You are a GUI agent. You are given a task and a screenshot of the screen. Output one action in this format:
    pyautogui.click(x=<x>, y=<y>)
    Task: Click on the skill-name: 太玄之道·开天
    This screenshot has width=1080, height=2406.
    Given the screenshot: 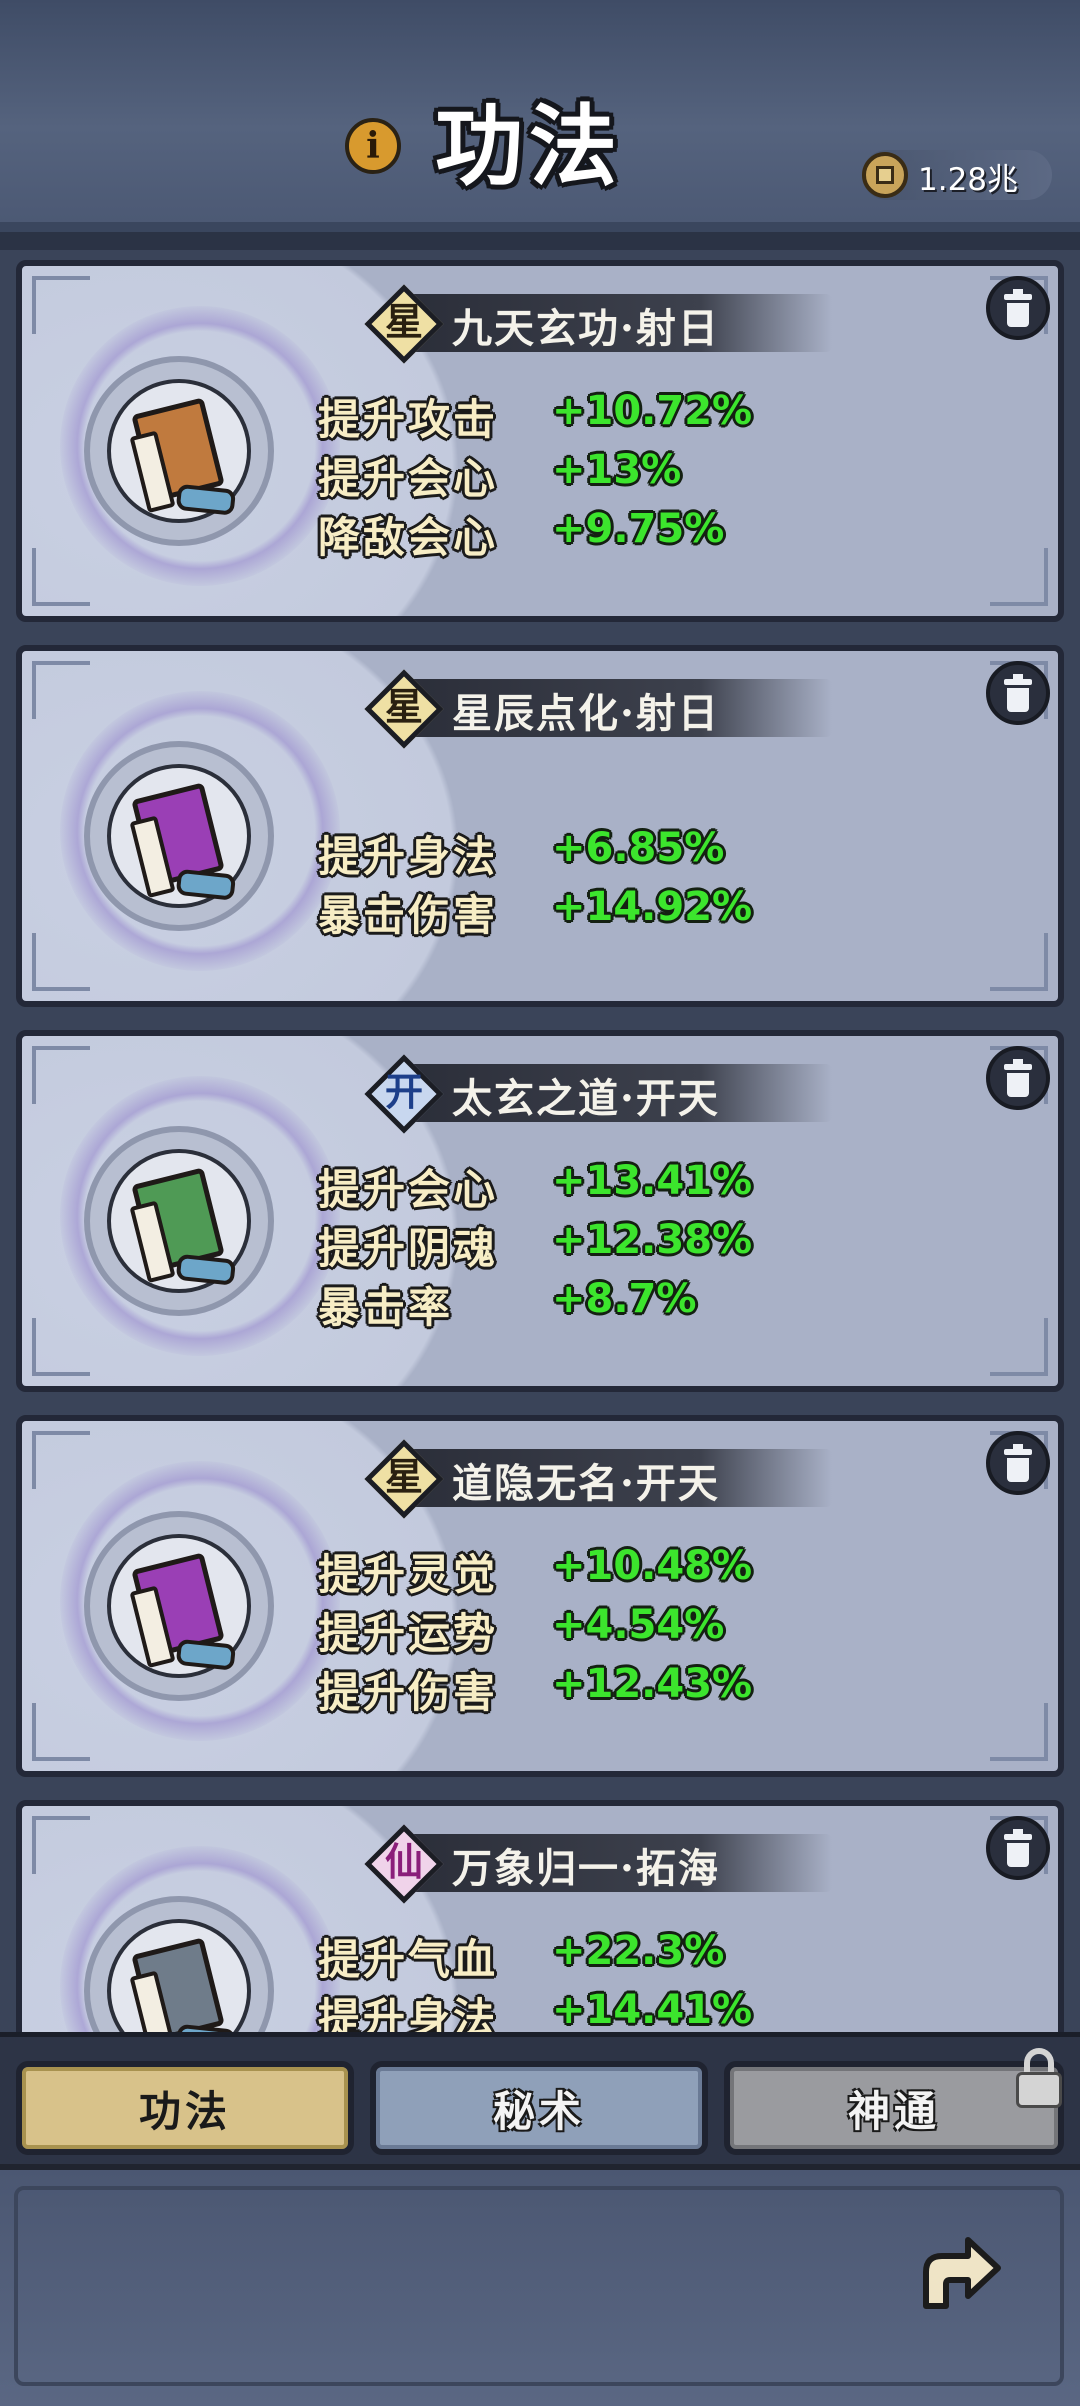 What is the action you would take?
    pyautogui.click(x=586, y=1098)
    